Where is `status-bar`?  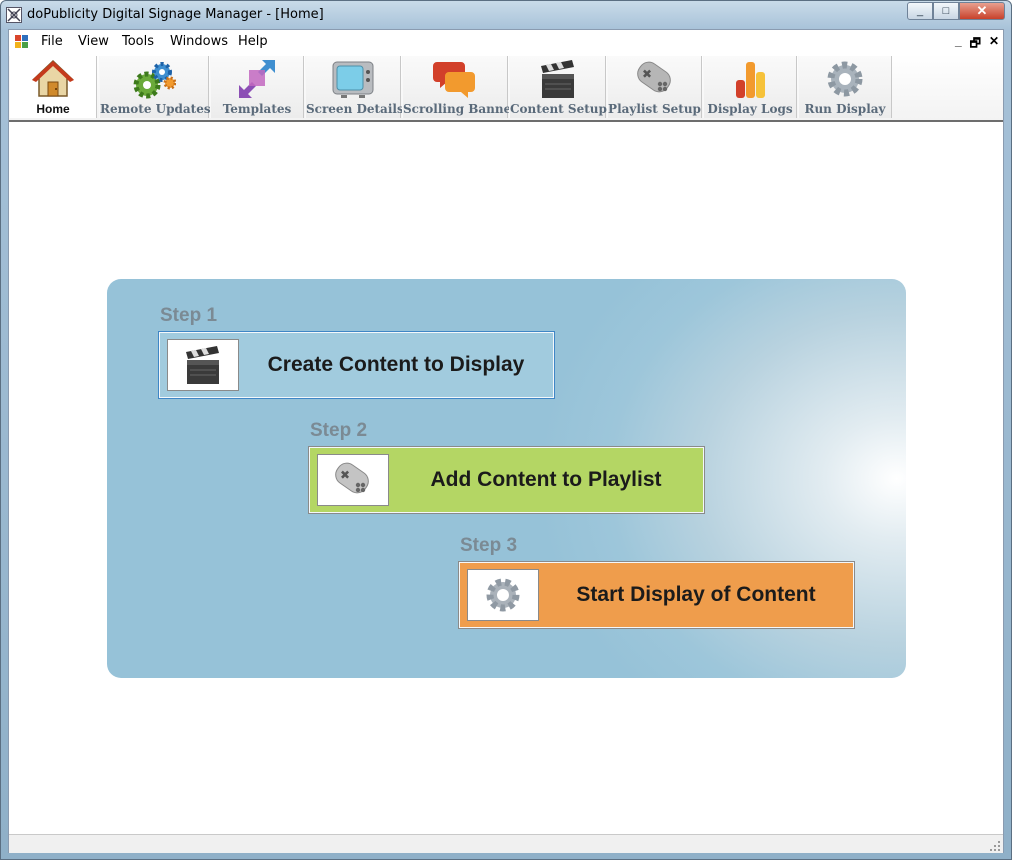 status-bar is located at coordinates (506, 843).